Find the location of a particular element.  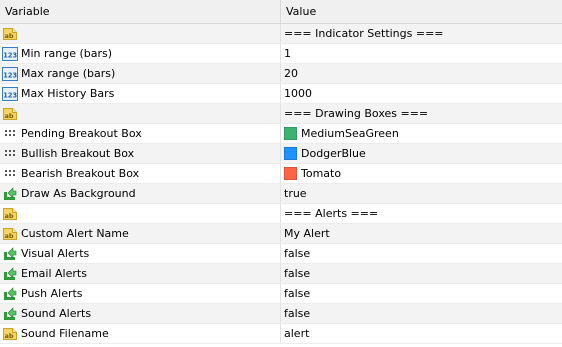

variable-column-header: Variable is located at coordinates (140, 11).